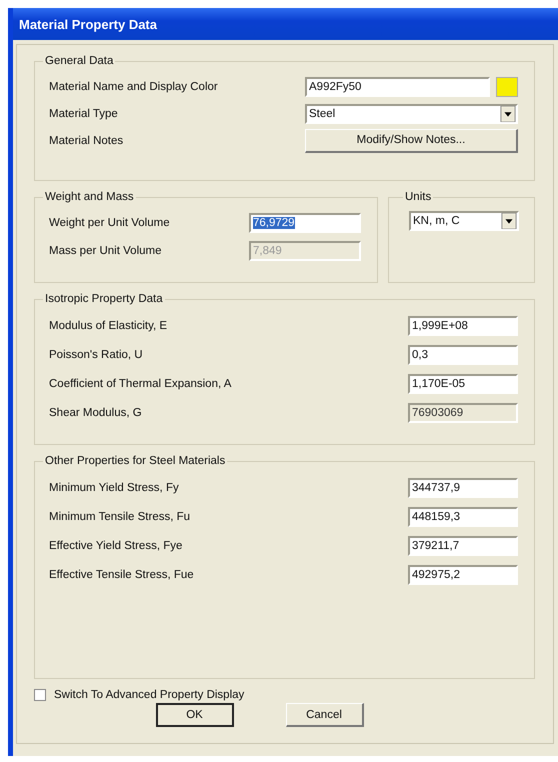 The width and height of the screenshot is (558, 762). Describe the element at coordinates (105, 251) in the screenshot. I see `field-label: Mass per Unit Volume` at that location.